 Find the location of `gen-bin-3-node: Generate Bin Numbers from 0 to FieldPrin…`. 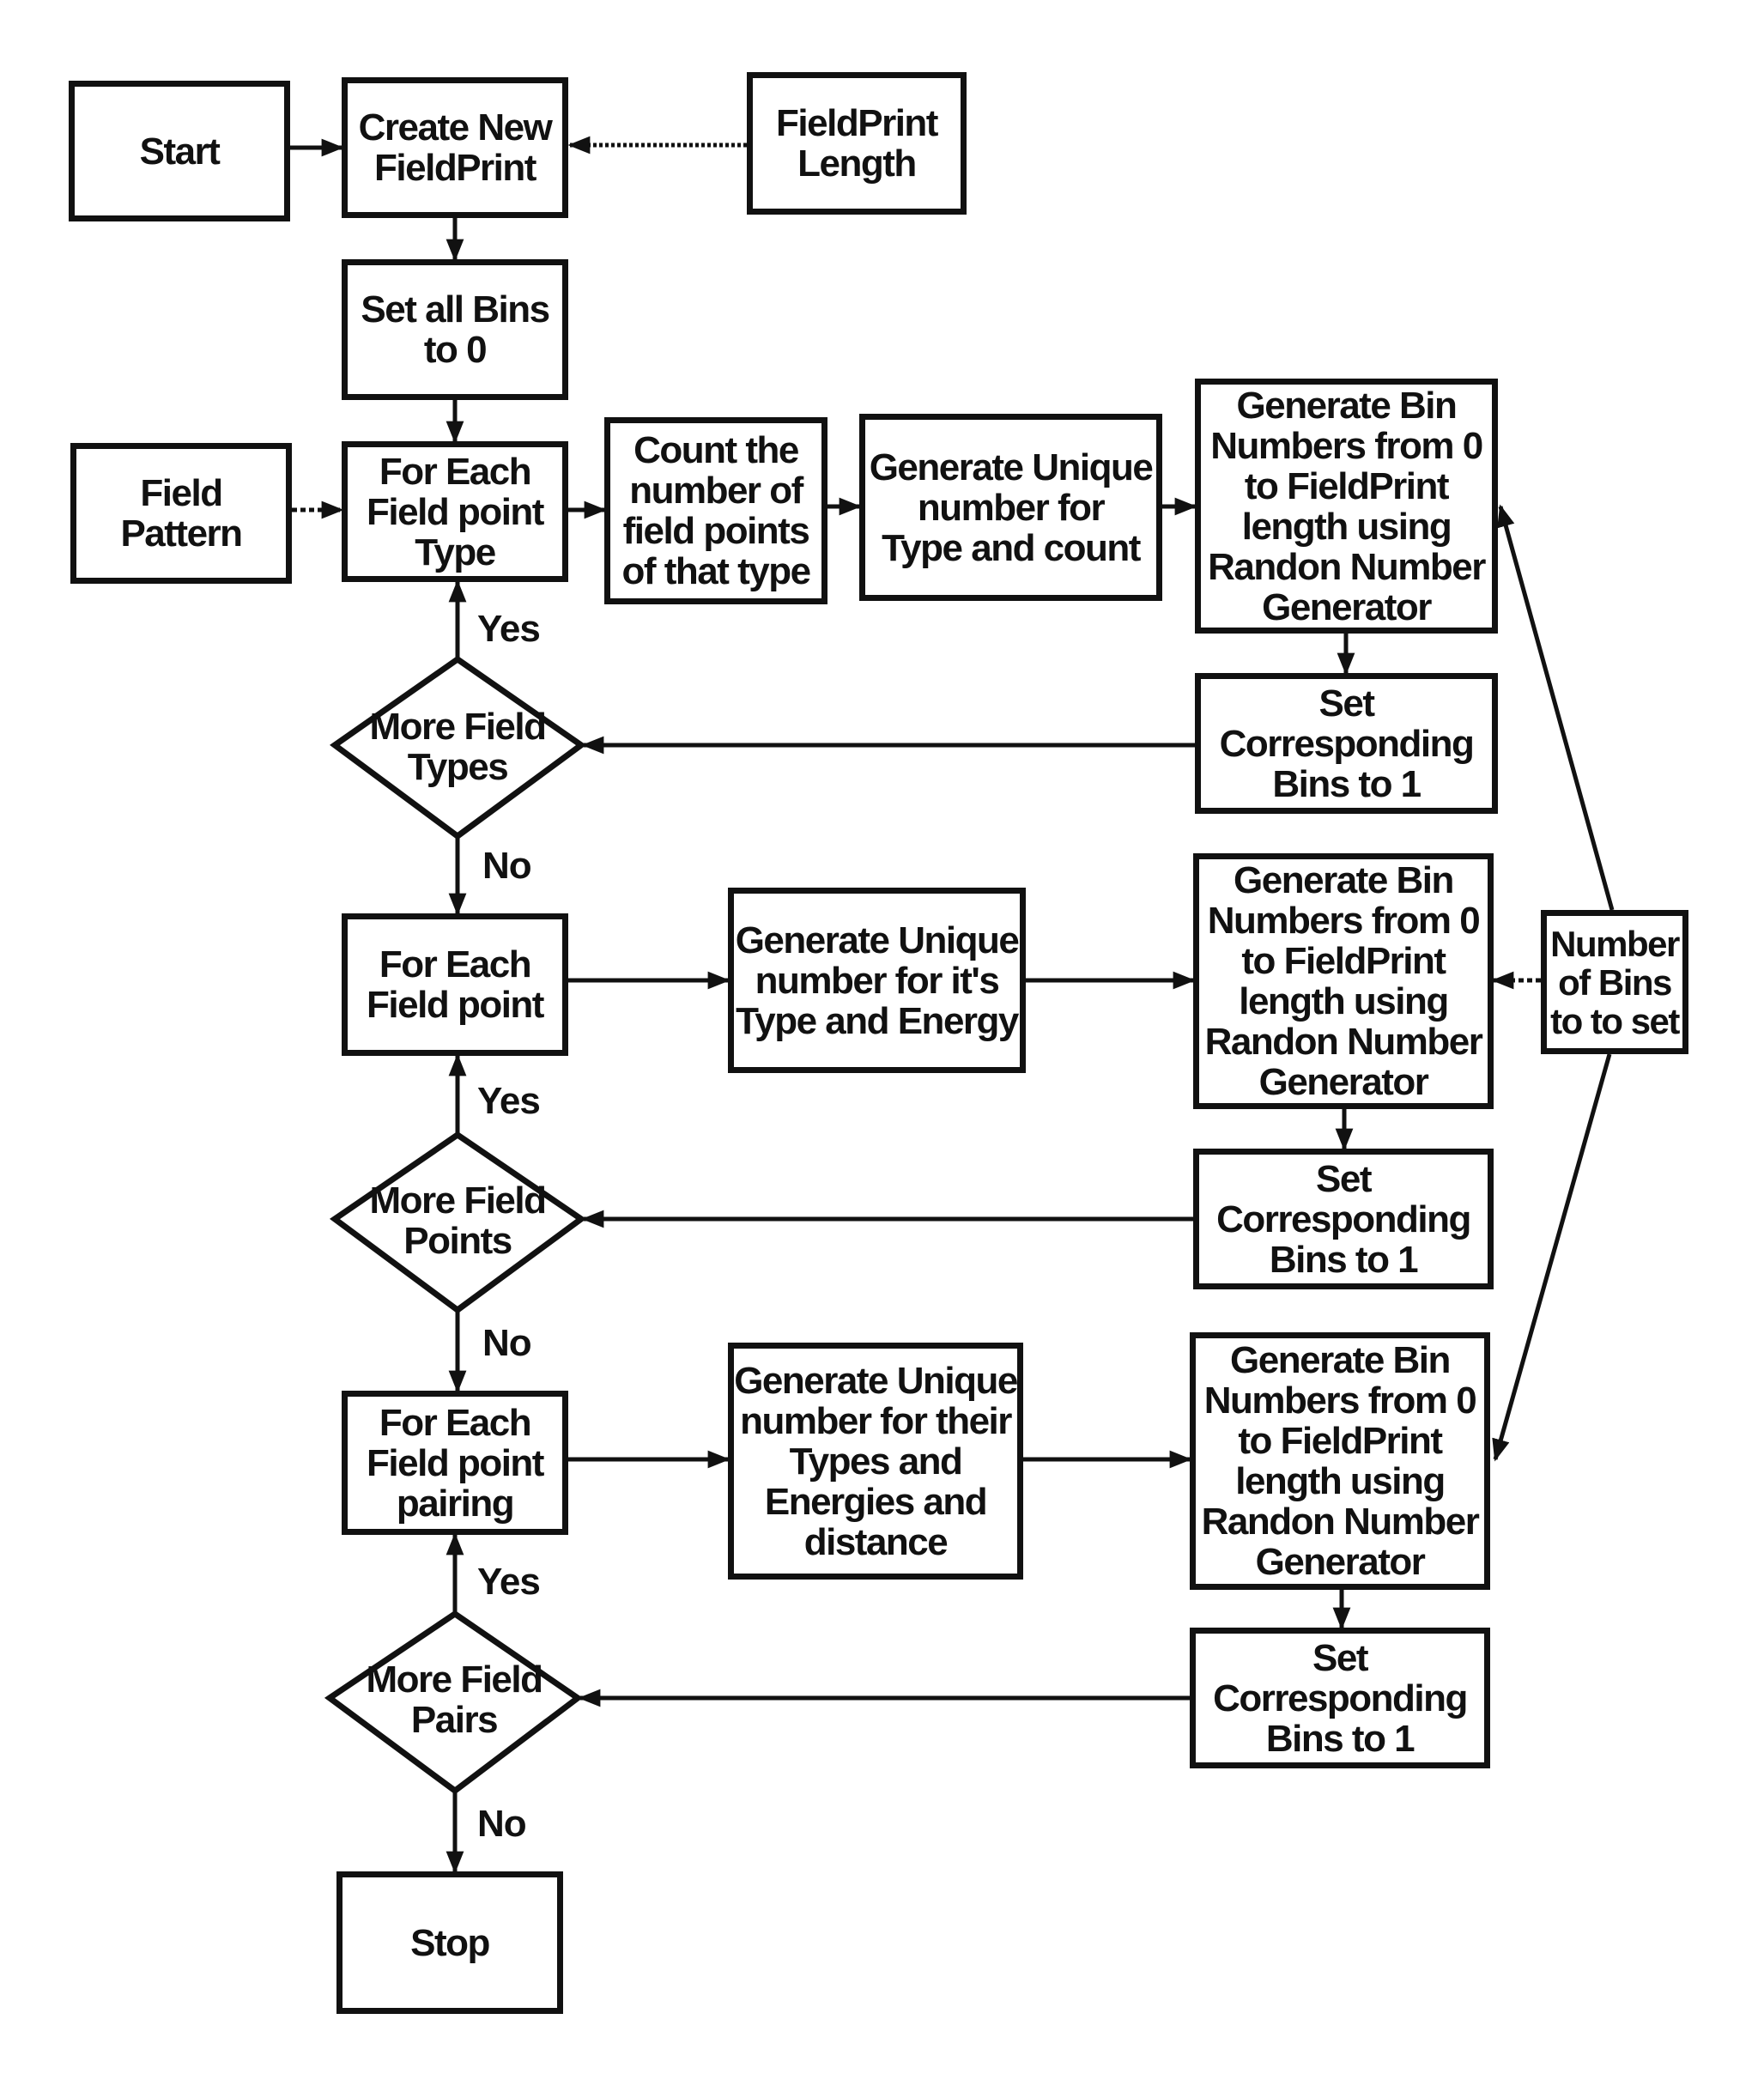

gen-bin-3-node: Generate Bin Numbers from 0 to FieldPrin… is located at coordinates (1340, 1461).